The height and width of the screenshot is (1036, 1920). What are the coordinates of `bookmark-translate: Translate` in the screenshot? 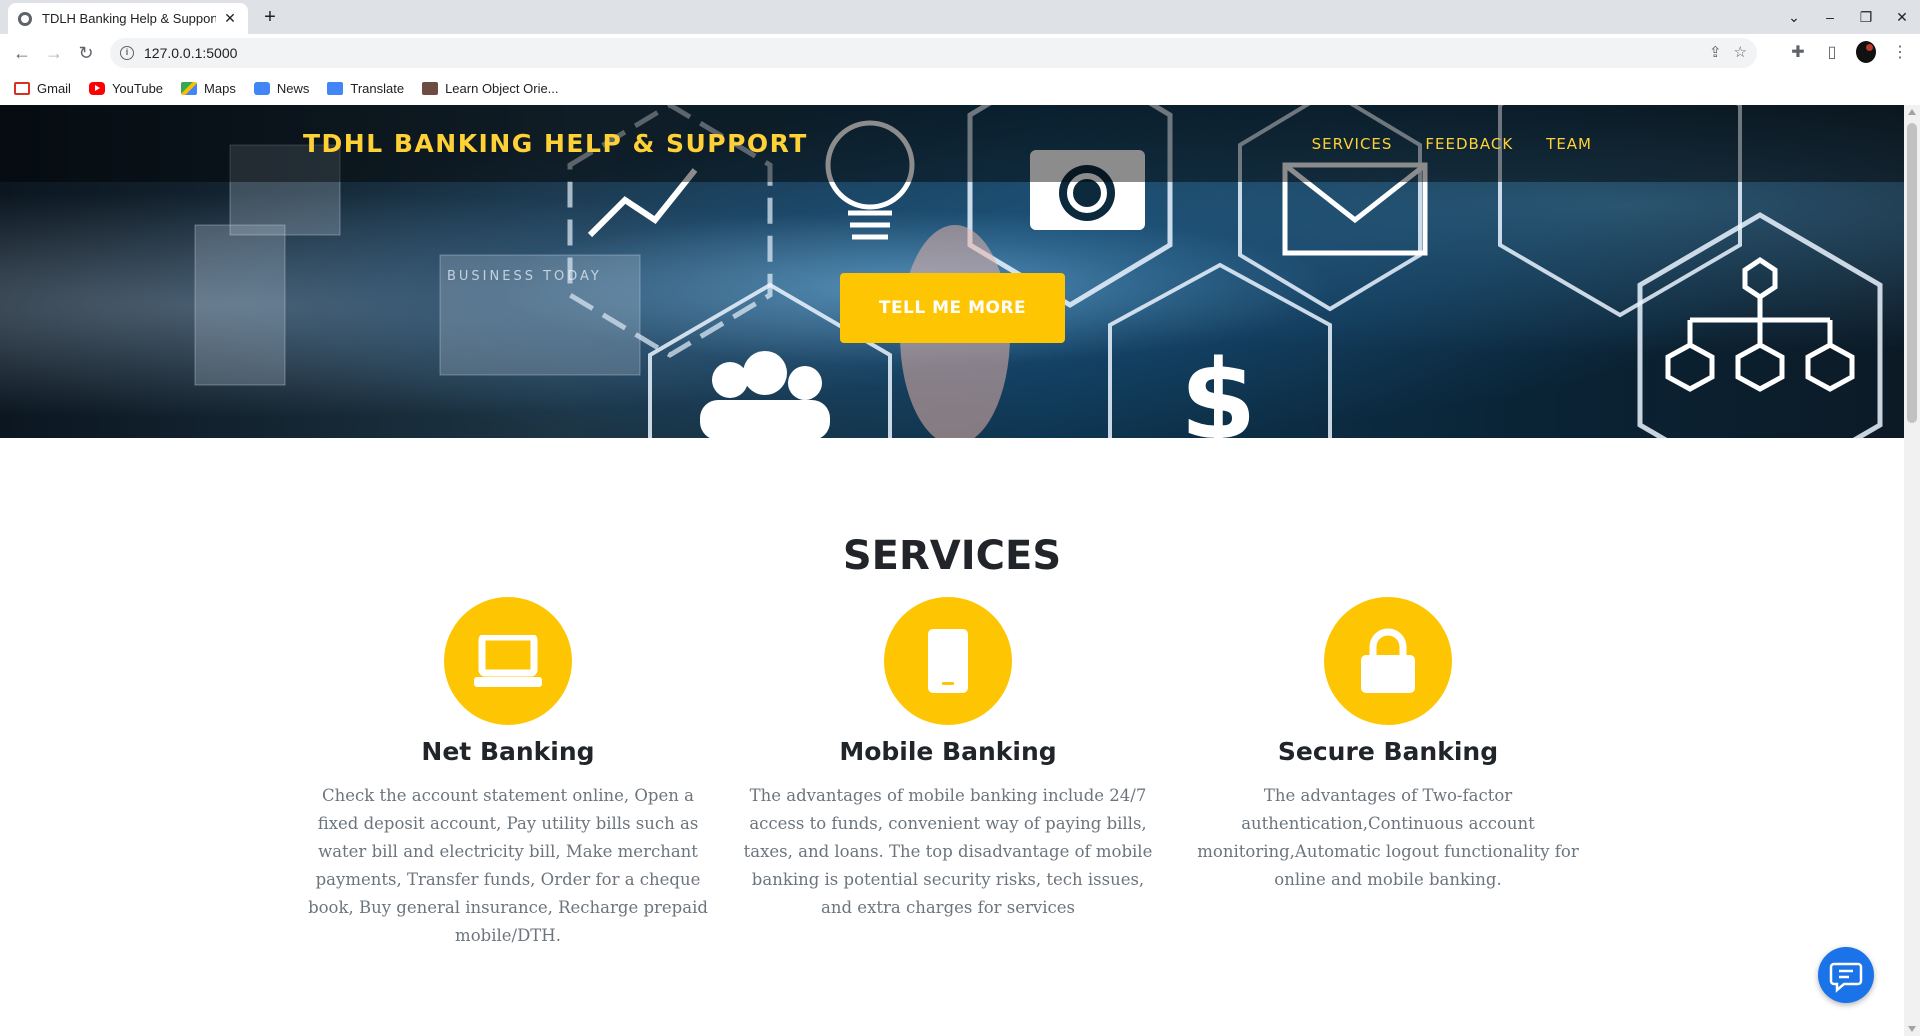 It's located at (365, 88).